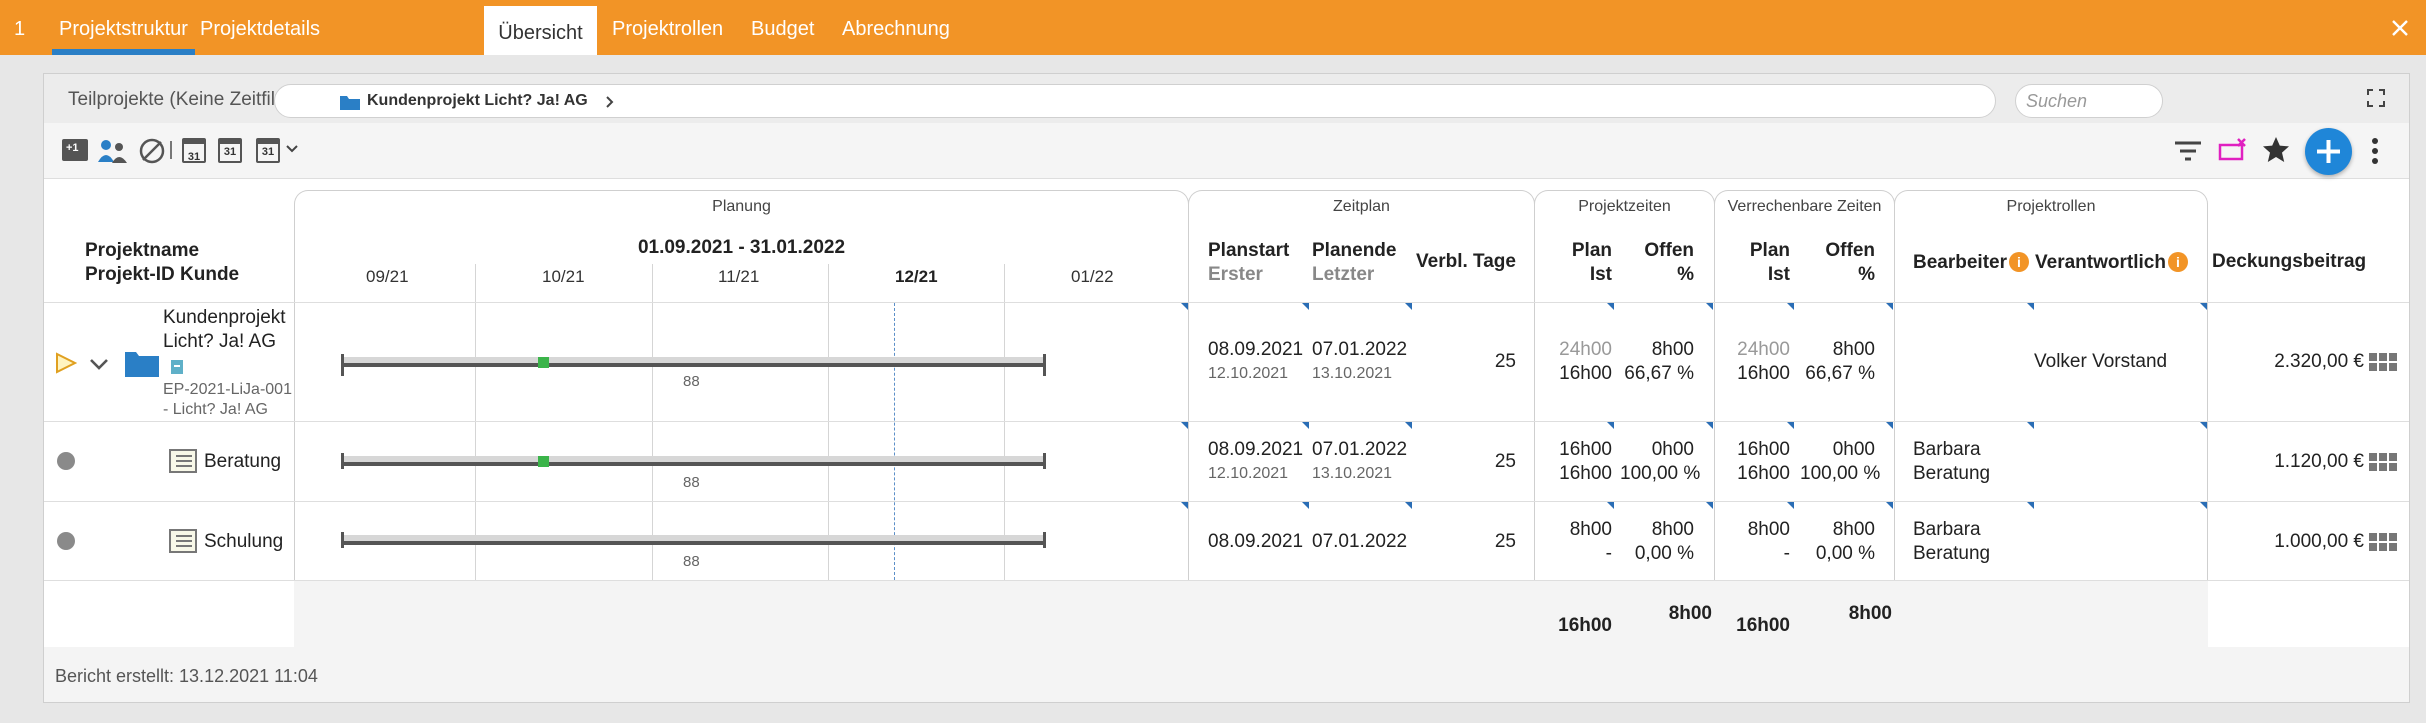  Describe the element at coordinates (1804, 206) in the screenshot. I see `group-title-verrechenbar: Verrechenbare Zeiten` at that location.